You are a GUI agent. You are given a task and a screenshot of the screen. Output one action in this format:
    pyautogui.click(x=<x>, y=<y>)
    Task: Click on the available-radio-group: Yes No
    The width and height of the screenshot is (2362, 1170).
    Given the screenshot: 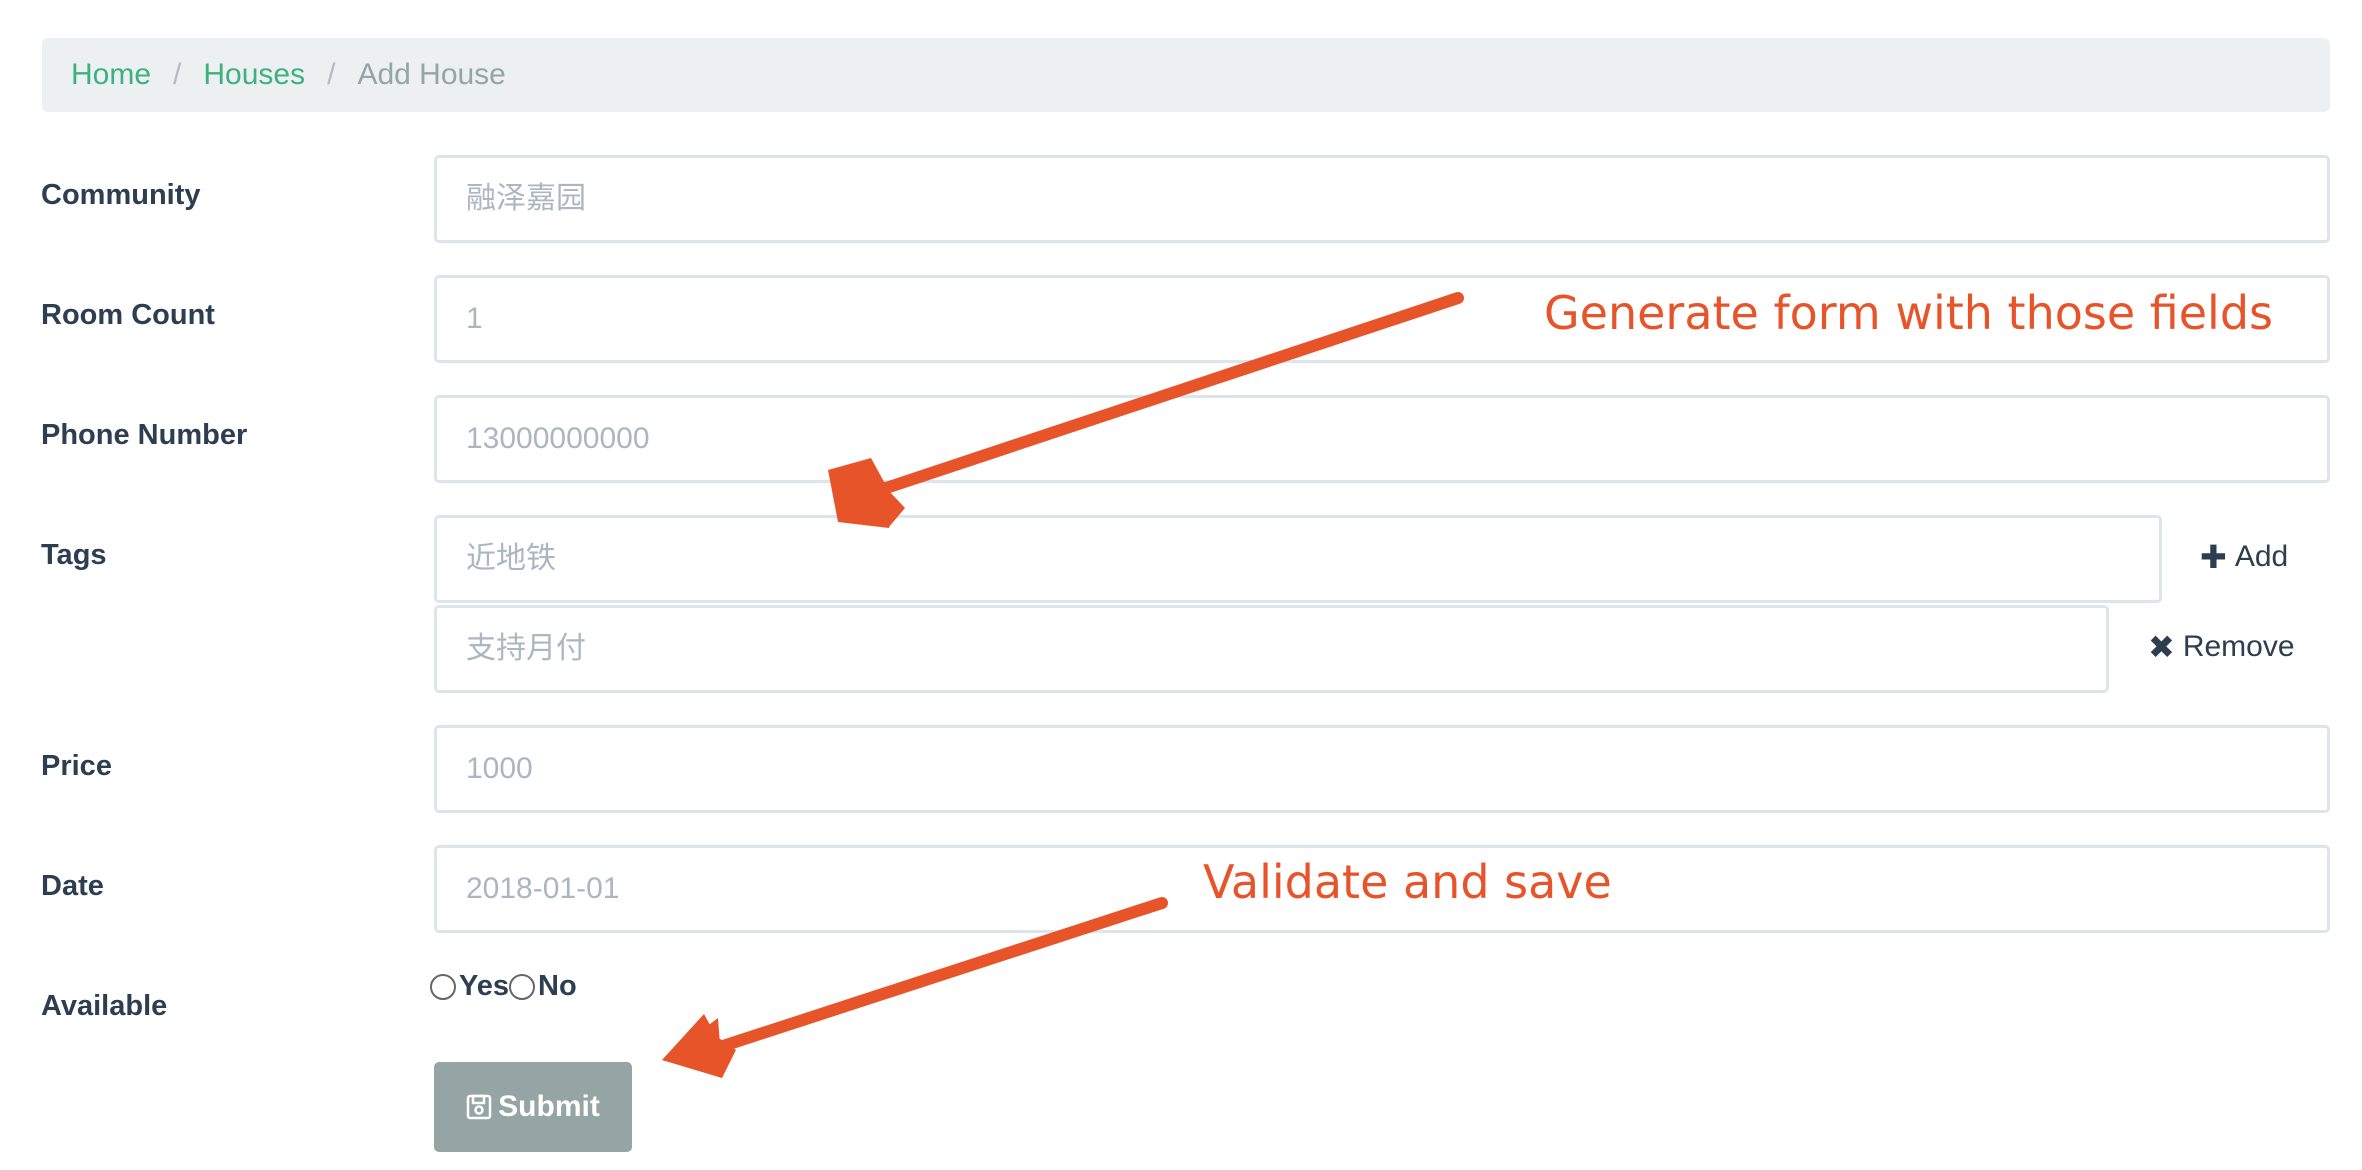 What is the action you would take?
    pyautogui.click(x=503, y=986)
    